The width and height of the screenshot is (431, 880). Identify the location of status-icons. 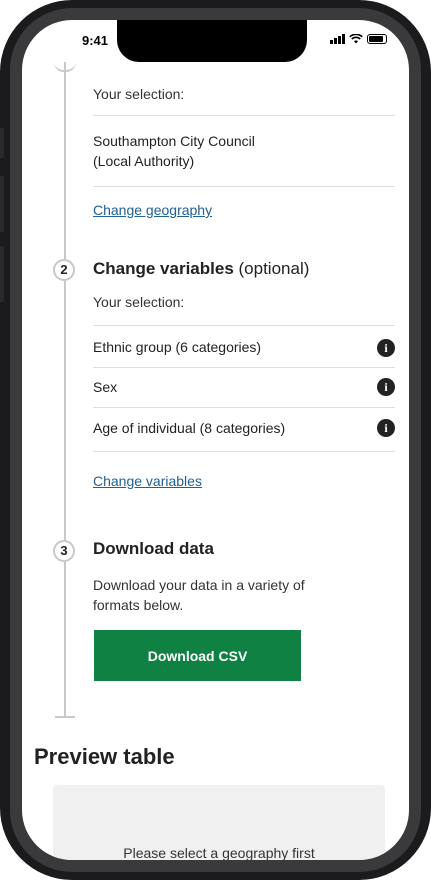
(358, 38).